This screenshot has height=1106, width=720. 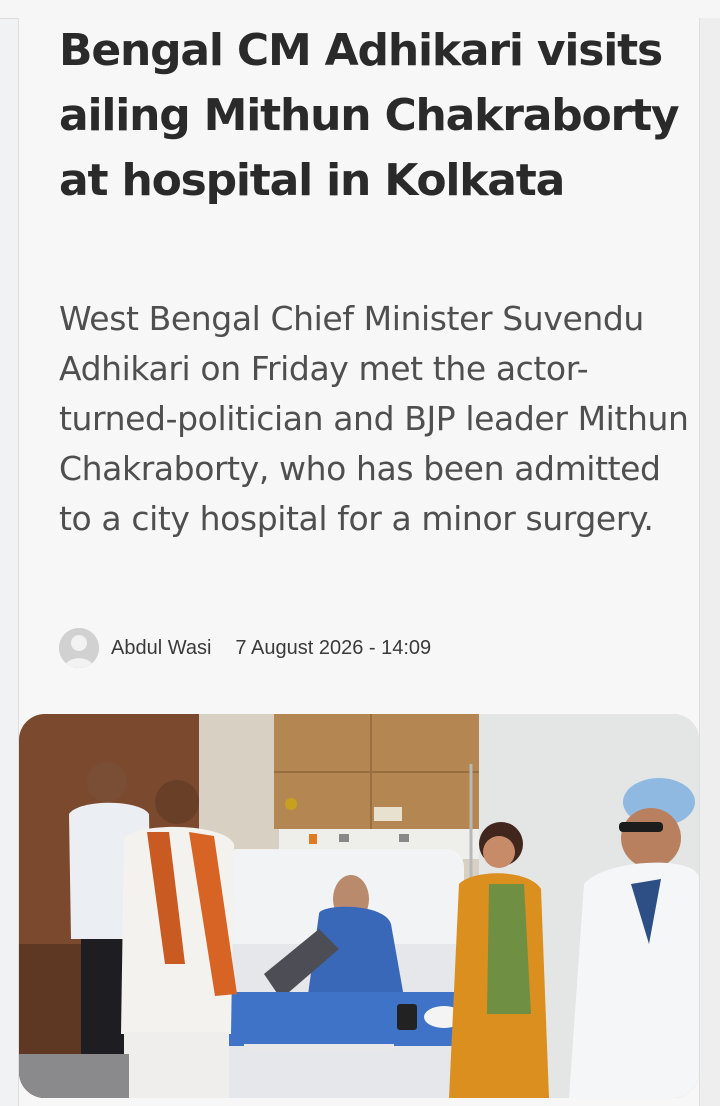 I want to click on user-avatar-placeholder-icon, so click(x=79, y=648).